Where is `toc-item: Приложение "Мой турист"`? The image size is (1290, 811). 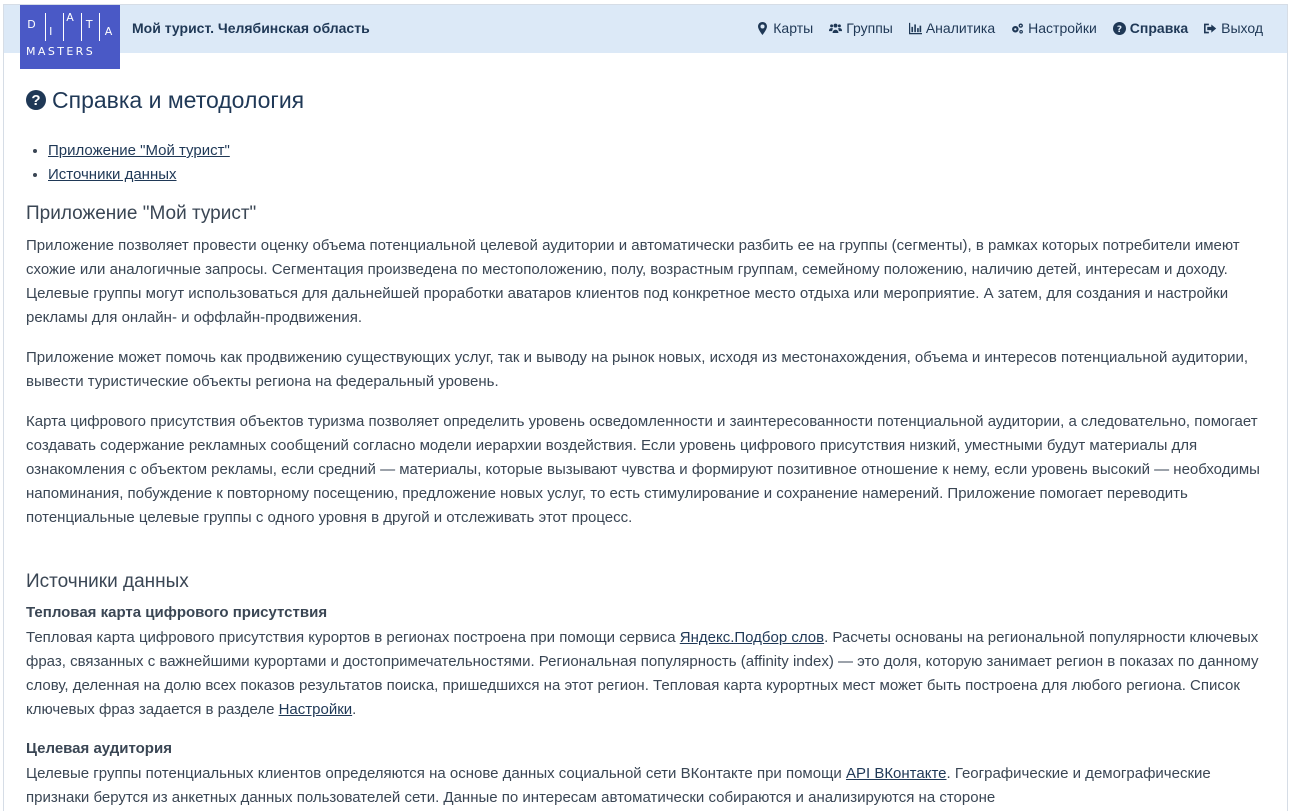
toc-item: Приложение "Мой турист" is located at coordinates (139, 151).